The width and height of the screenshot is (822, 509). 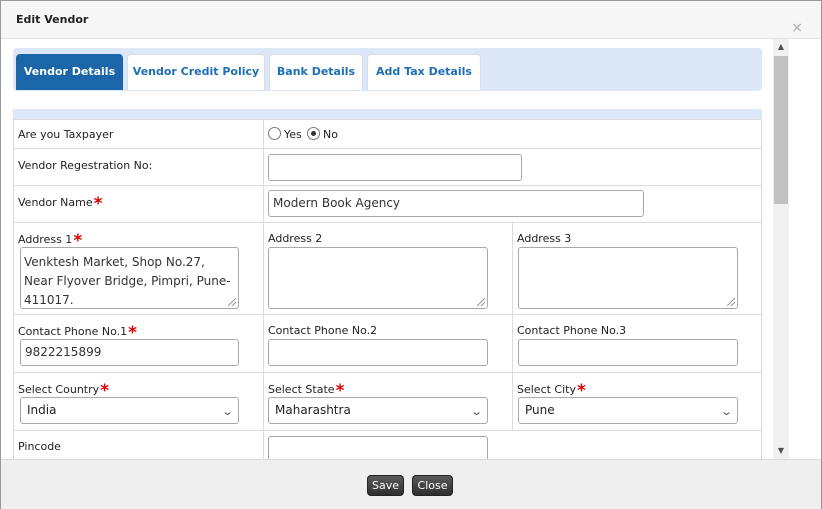 What do you see at coordinates (323, 330) in the screenshot?
I see `phone2-label: Contact Phone No.2` at bounding box center [323, 330].